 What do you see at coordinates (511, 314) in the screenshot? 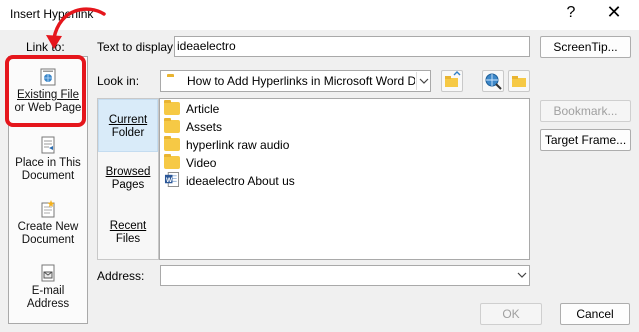
I see `ok-button: OK` at bounding box center [511, 314].